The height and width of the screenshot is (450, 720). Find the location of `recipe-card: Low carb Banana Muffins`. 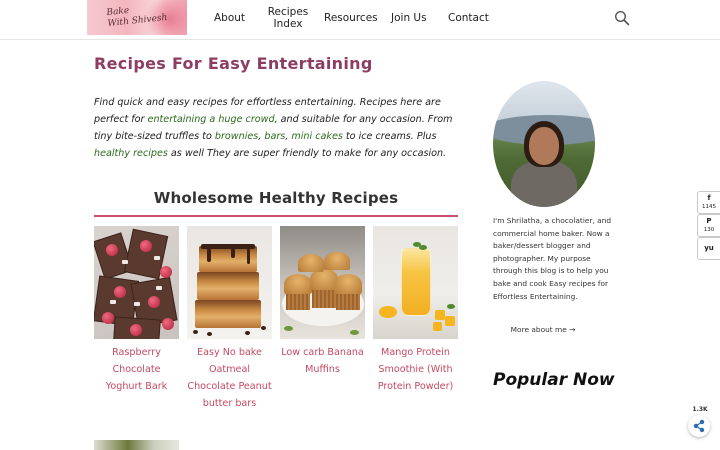

recipe-card: Low carb Banana Muffins is located at coordinates (322, 302).